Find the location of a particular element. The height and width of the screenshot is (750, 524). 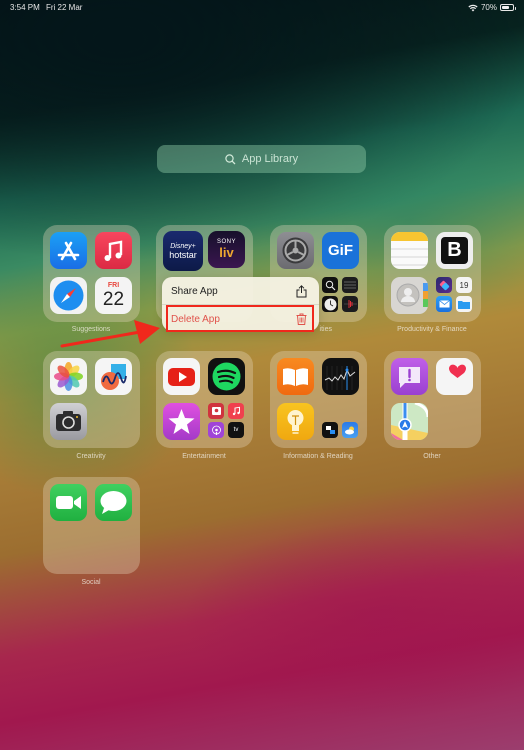

messages-icon is located at coordinates (113, 502).